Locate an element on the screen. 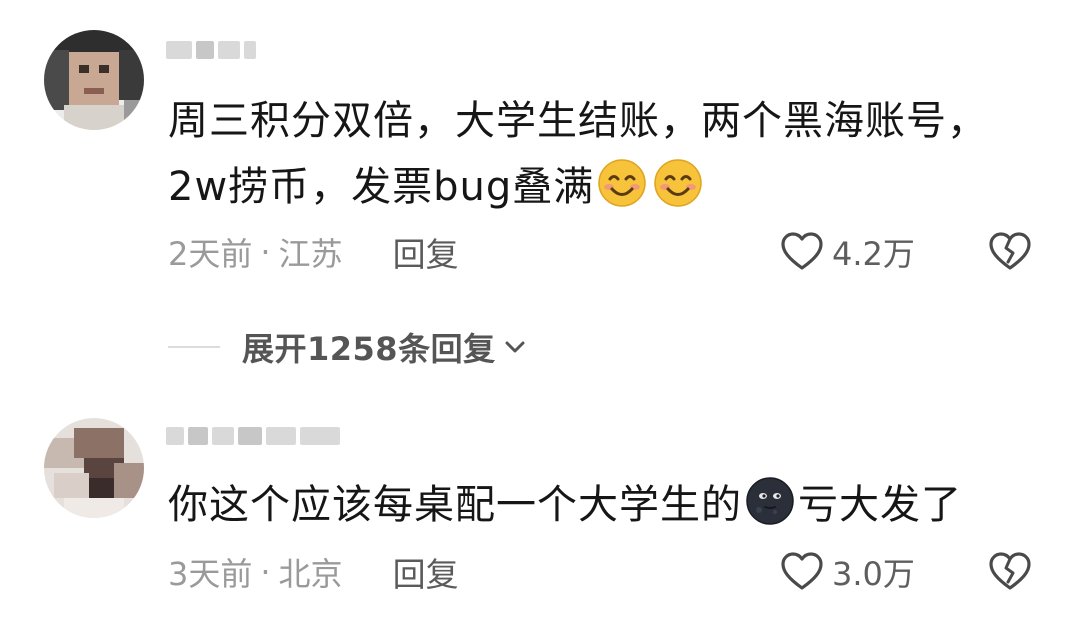 The height and width of the screenshot is (628, 1080). expand-replies-label: 展开1258条回复 is located at coordinates (369, 349).